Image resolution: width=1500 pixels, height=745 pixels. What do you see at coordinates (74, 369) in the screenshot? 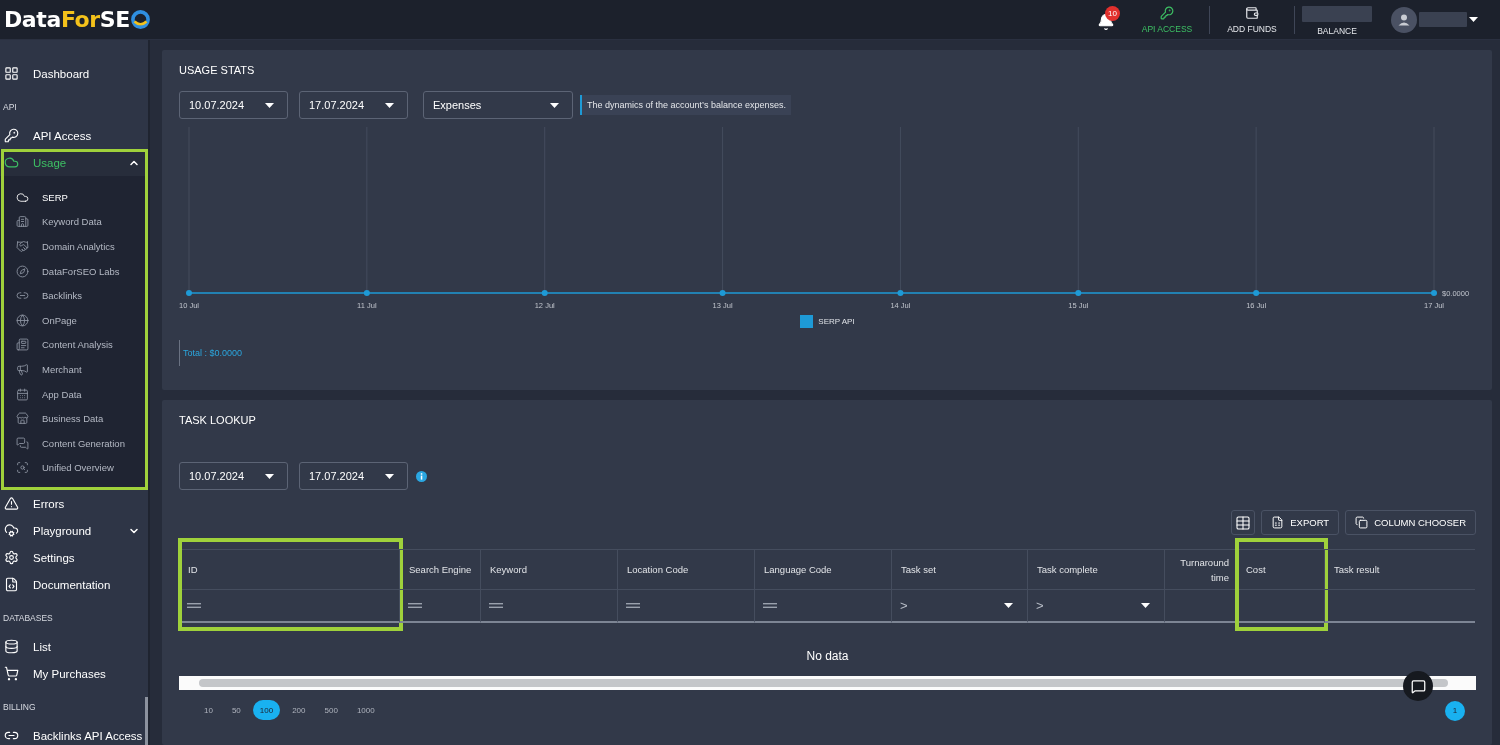
I see `submenu-item: Merchant` at bounding box center [74, 369].